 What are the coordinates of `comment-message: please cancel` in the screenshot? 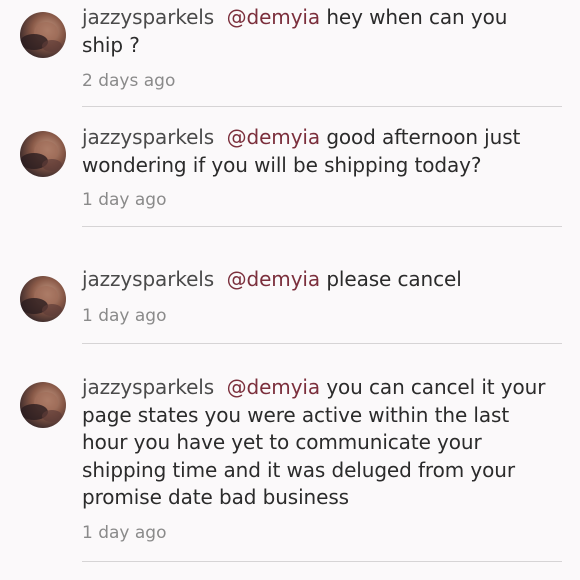 It's located at (394, 279).